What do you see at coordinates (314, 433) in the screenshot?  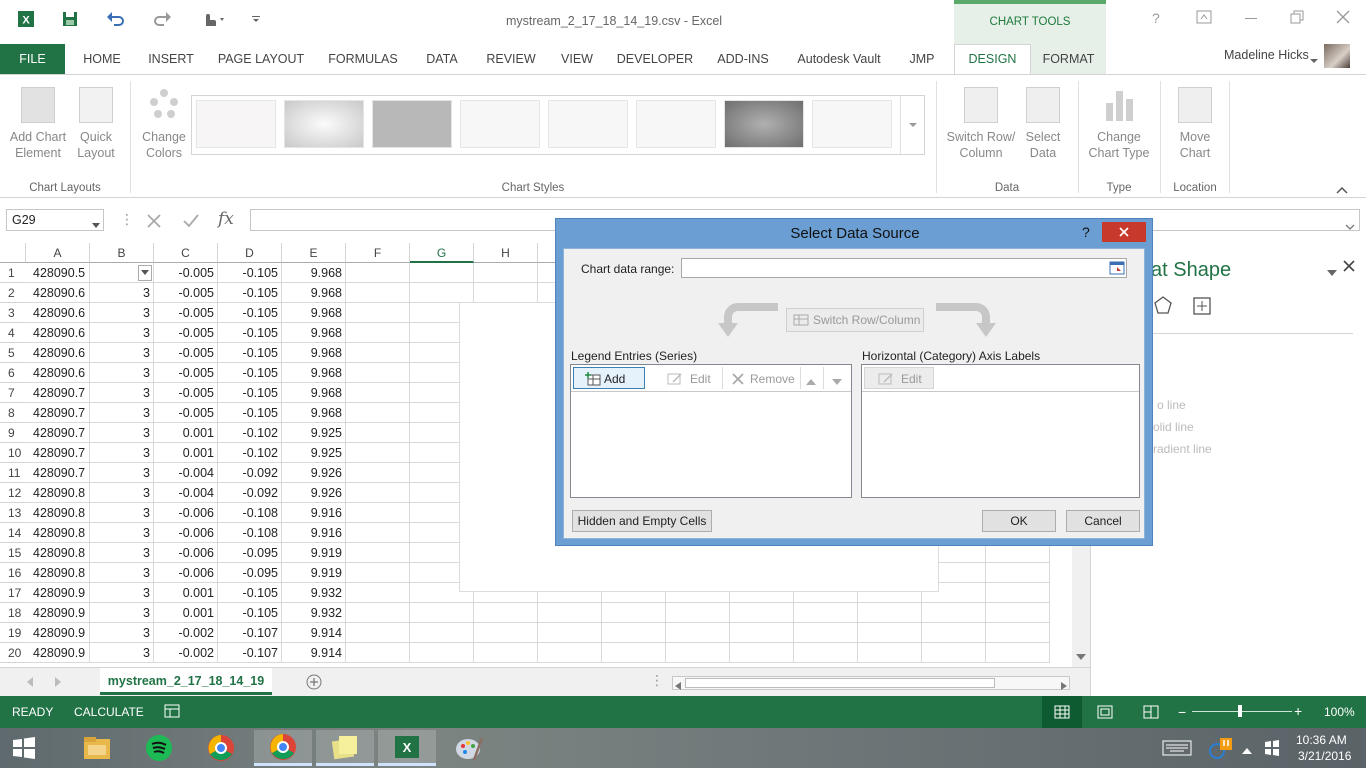 I see `table-cell: 9.925` at bounding box center [314, 433].